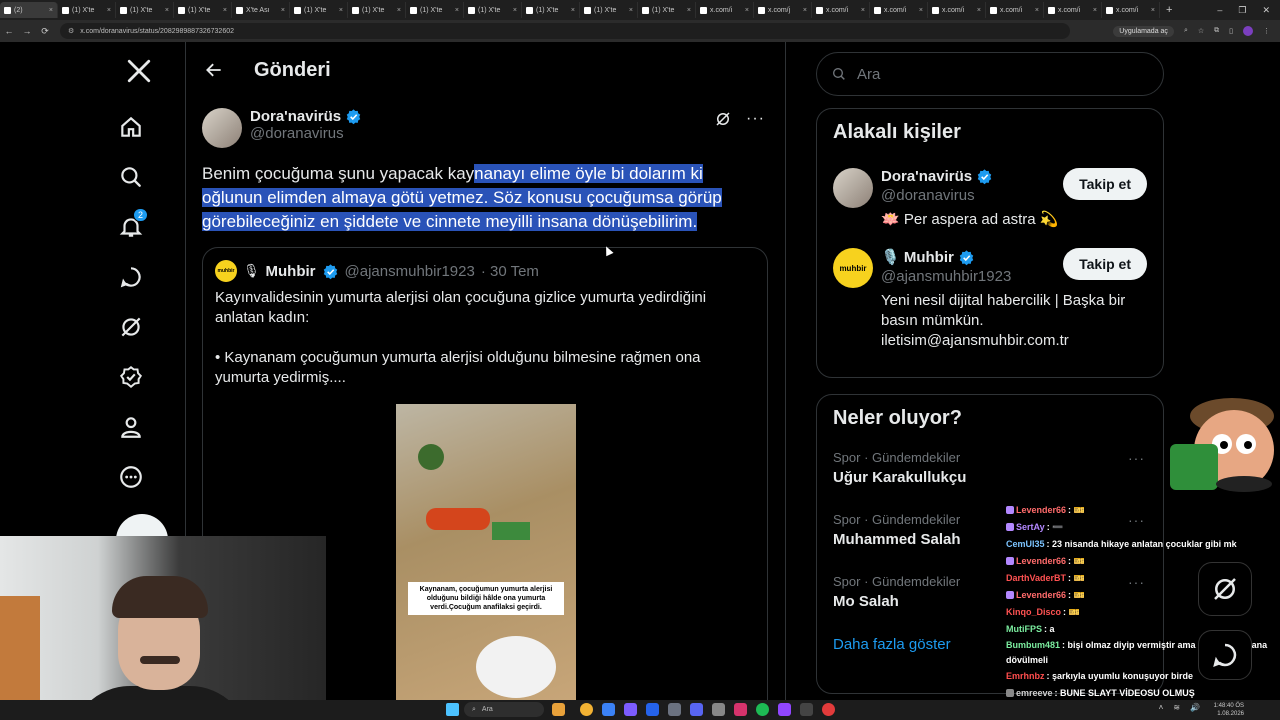 This screenshot has height=720, width=1280. Describe the element at coordinates (723, 119) in the screenshot. I see `grok-explain-icon` at that location.